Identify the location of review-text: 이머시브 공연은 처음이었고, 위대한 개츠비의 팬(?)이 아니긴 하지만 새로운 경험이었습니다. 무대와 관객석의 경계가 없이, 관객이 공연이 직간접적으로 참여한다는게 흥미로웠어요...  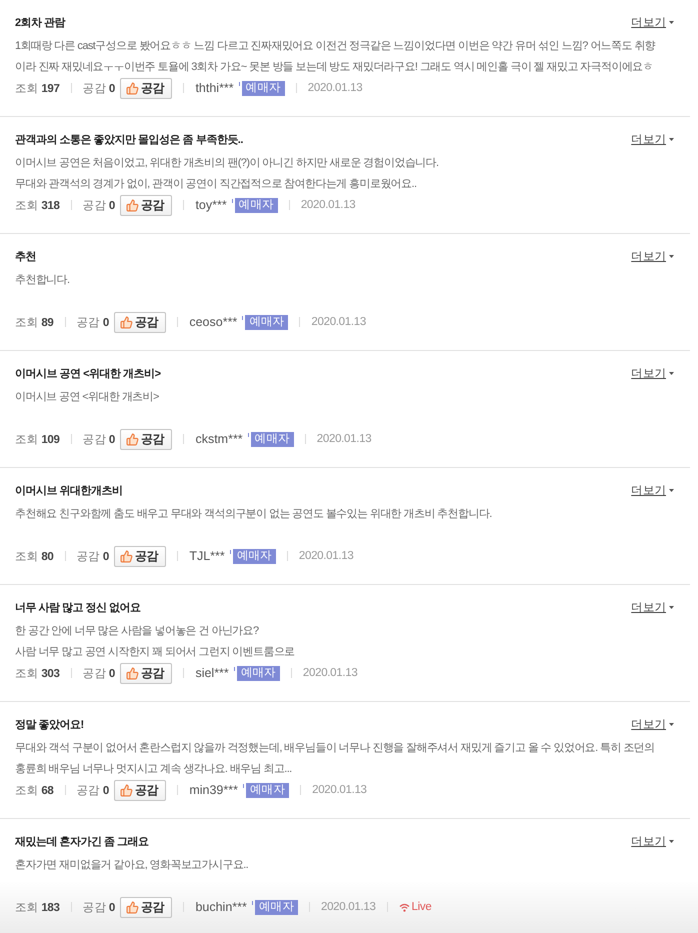
(226, 174).